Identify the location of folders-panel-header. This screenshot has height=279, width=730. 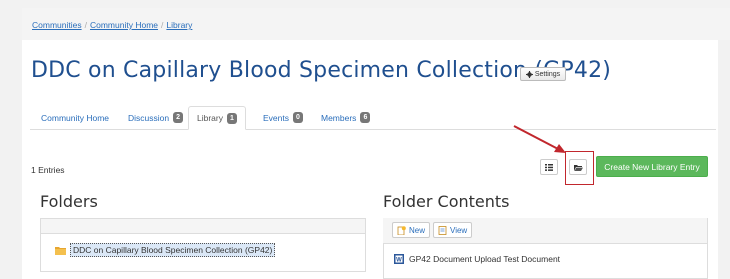
(203, 226).